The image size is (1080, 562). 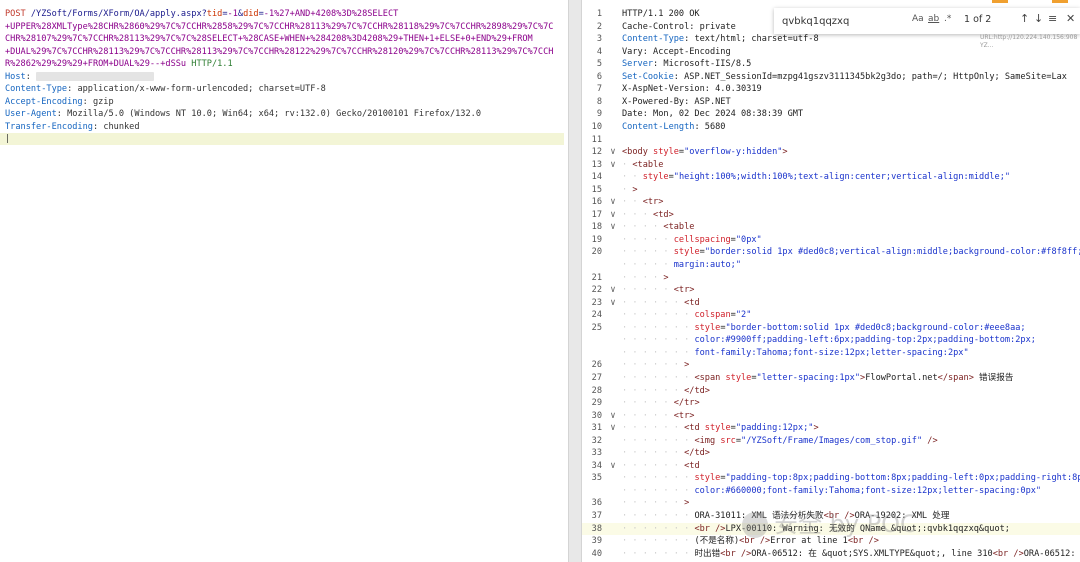 What do you see at coordinates (851, 265) in the screenshot?
I see `code-line: · · · · · margin:auto;"` at bounding box center [851, 265].